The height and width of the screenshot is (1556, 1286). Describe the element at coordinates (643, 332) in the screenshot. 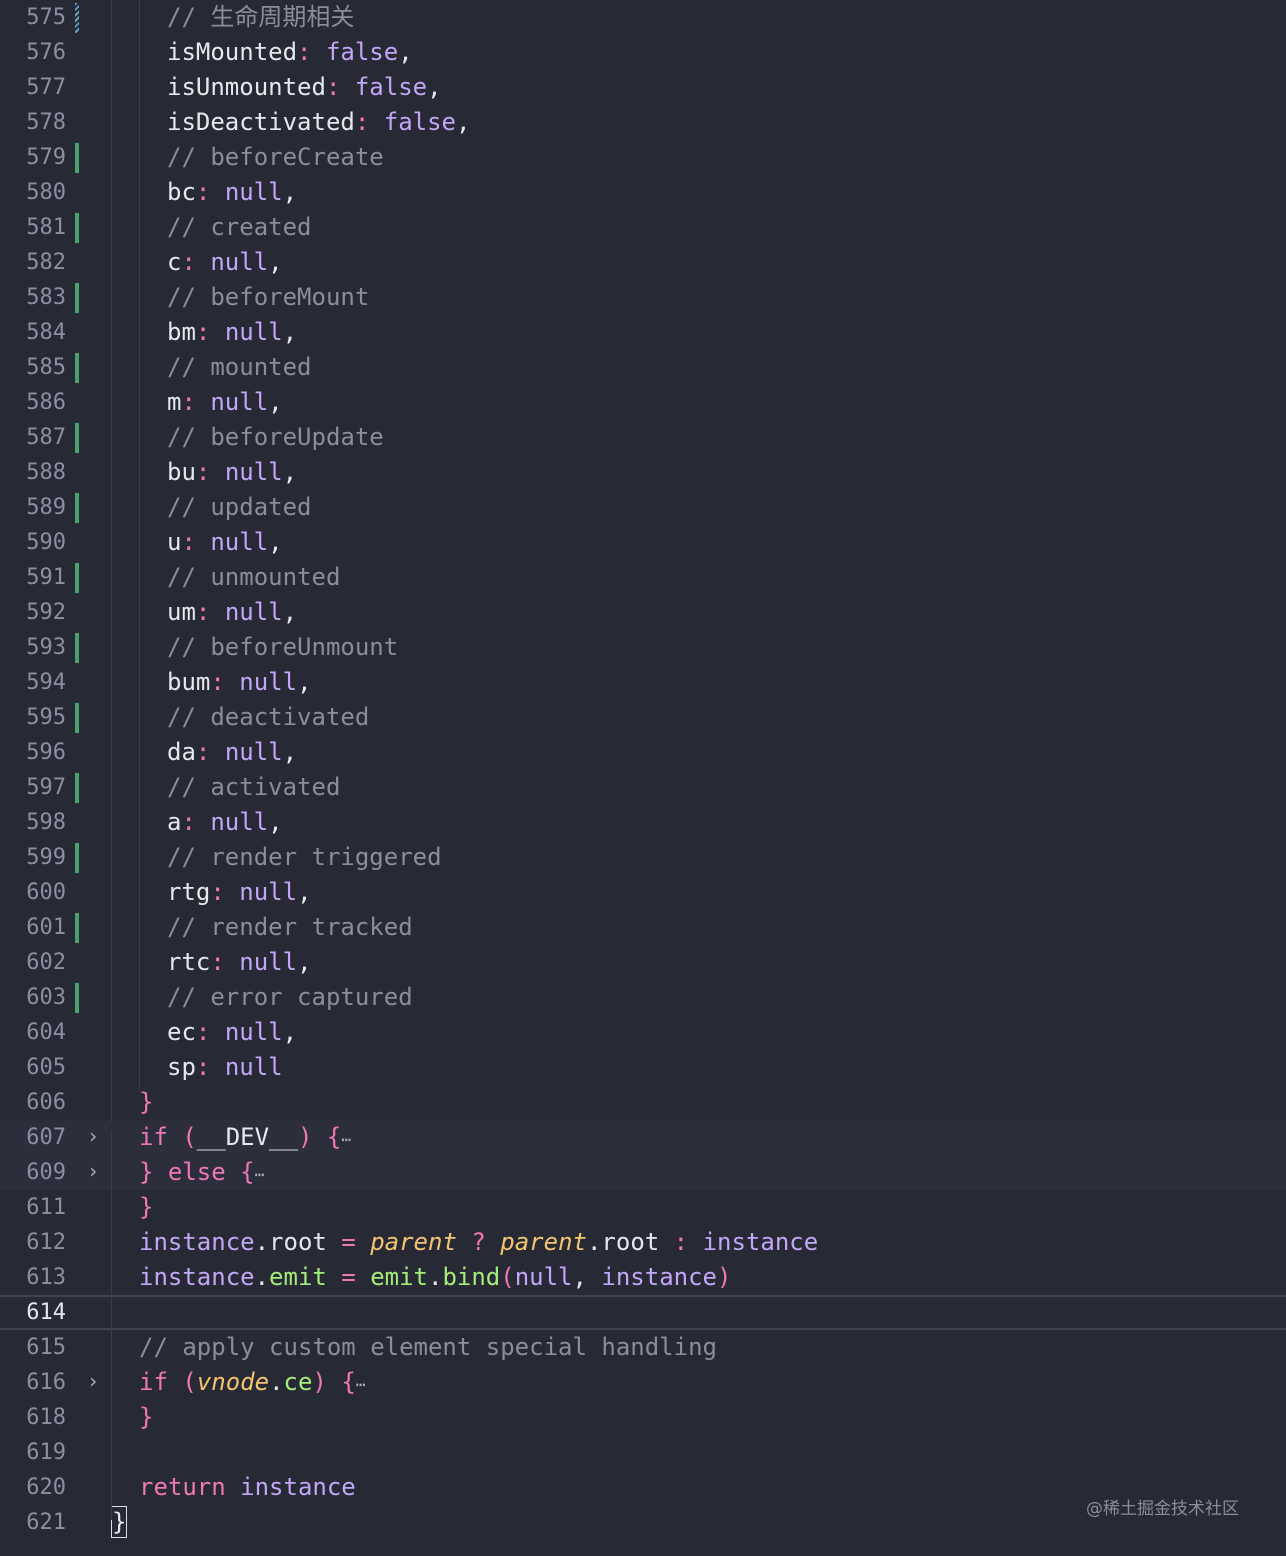

I see `code-line: 584 bm: null,` at that location.